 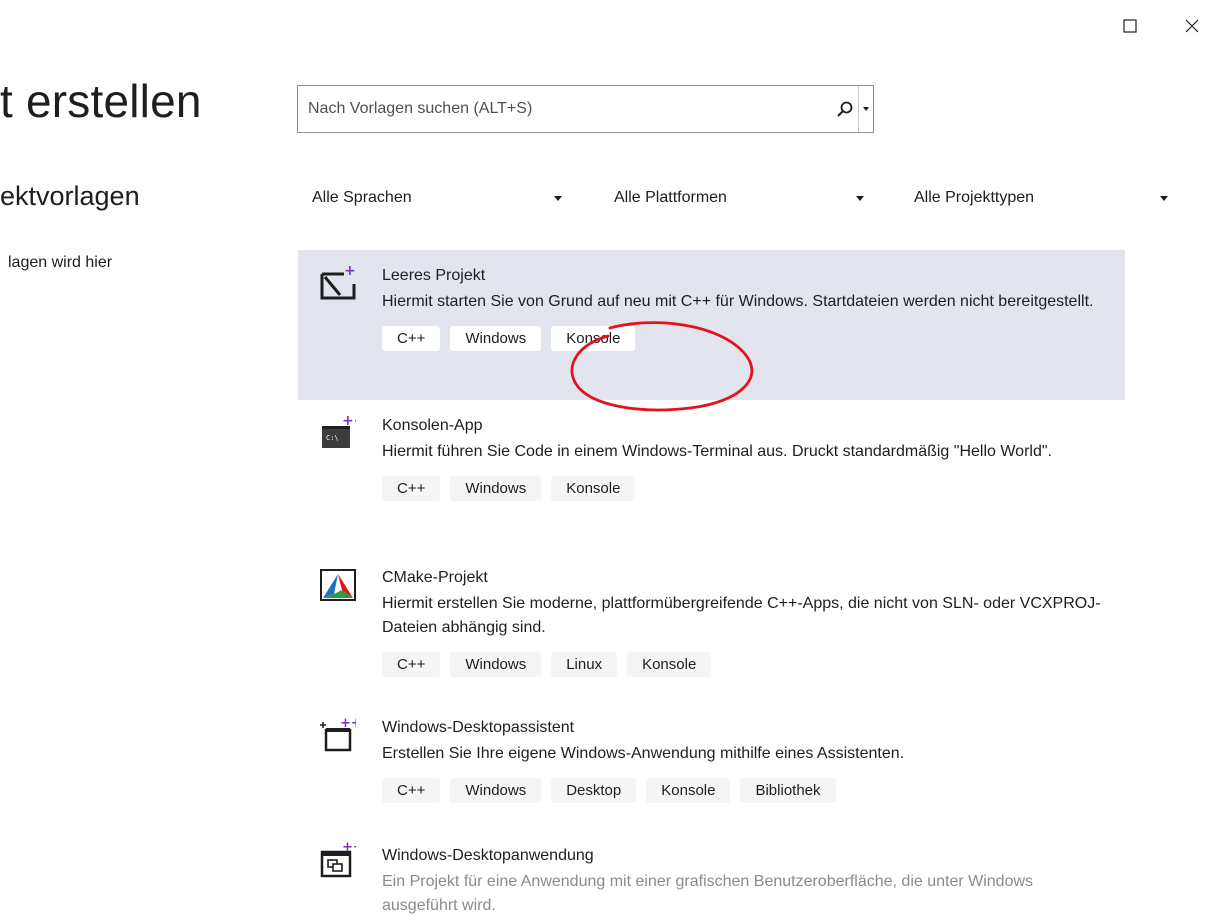 What do you see at coordinates (339, 431) in the screenshot?
I see `console-app-icon: C:\ ++` at bounding box center [339, 431].